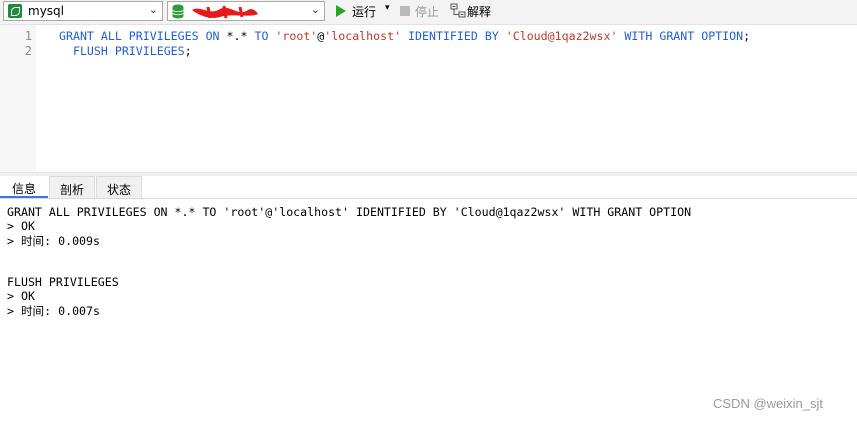  Describe the element at coordinates (453, 36) in the screenshot. I see `sql-keyword: IDENTIFIED BY` at that location.